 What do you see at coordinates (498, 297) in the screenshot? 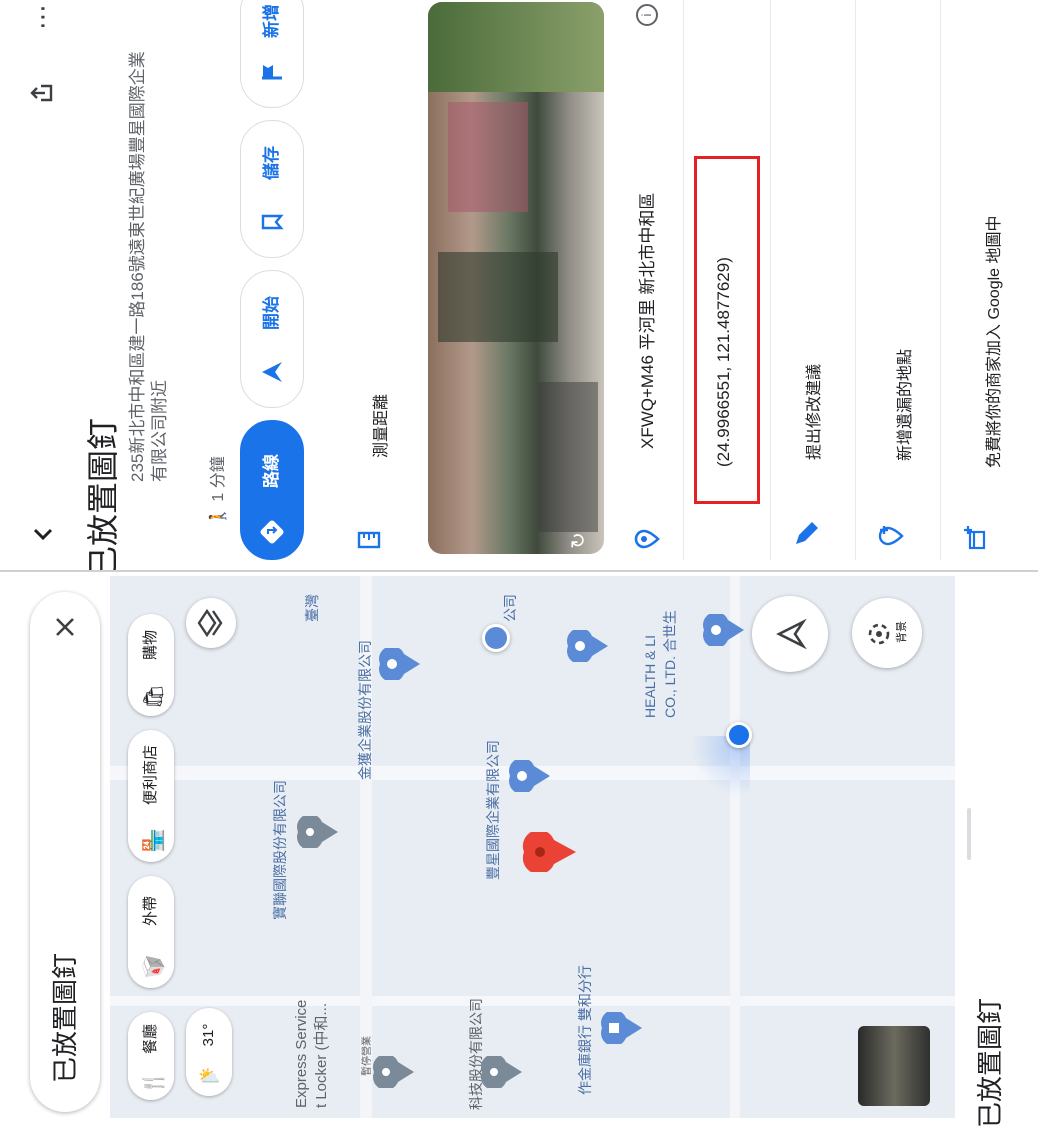
I see `shop-window` at bounding box center [498, 297].